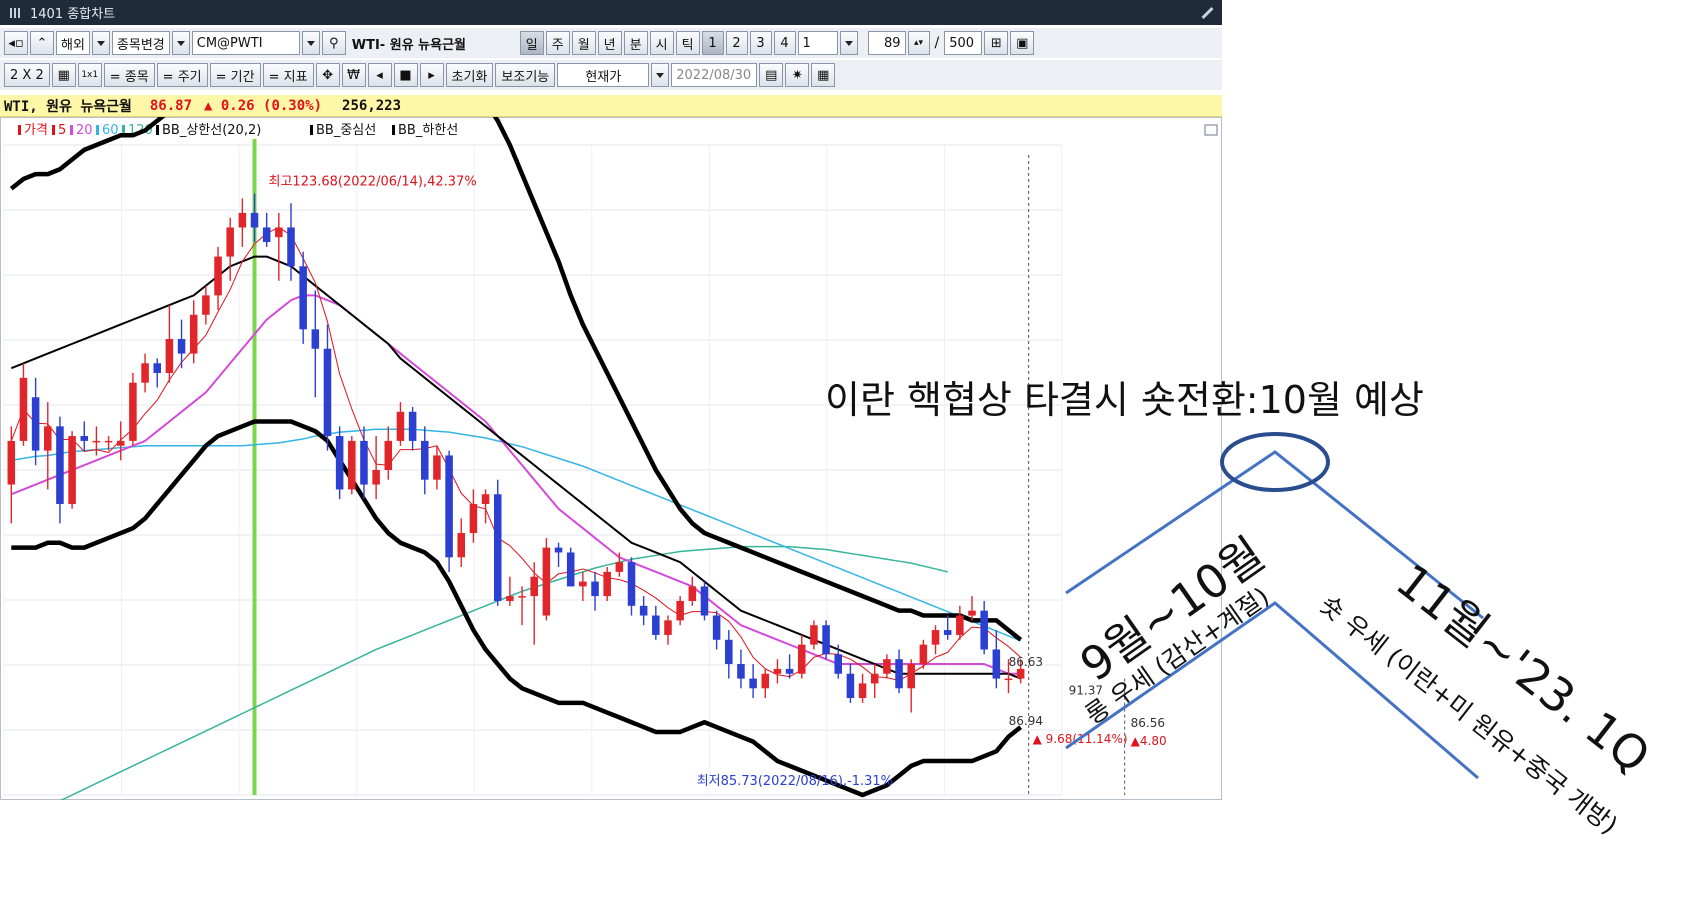 This screenshot has height=901, width=1706. Describe the element at coordinates (62, 130) in the screenshot. I see `legend-label: 5` at that location.